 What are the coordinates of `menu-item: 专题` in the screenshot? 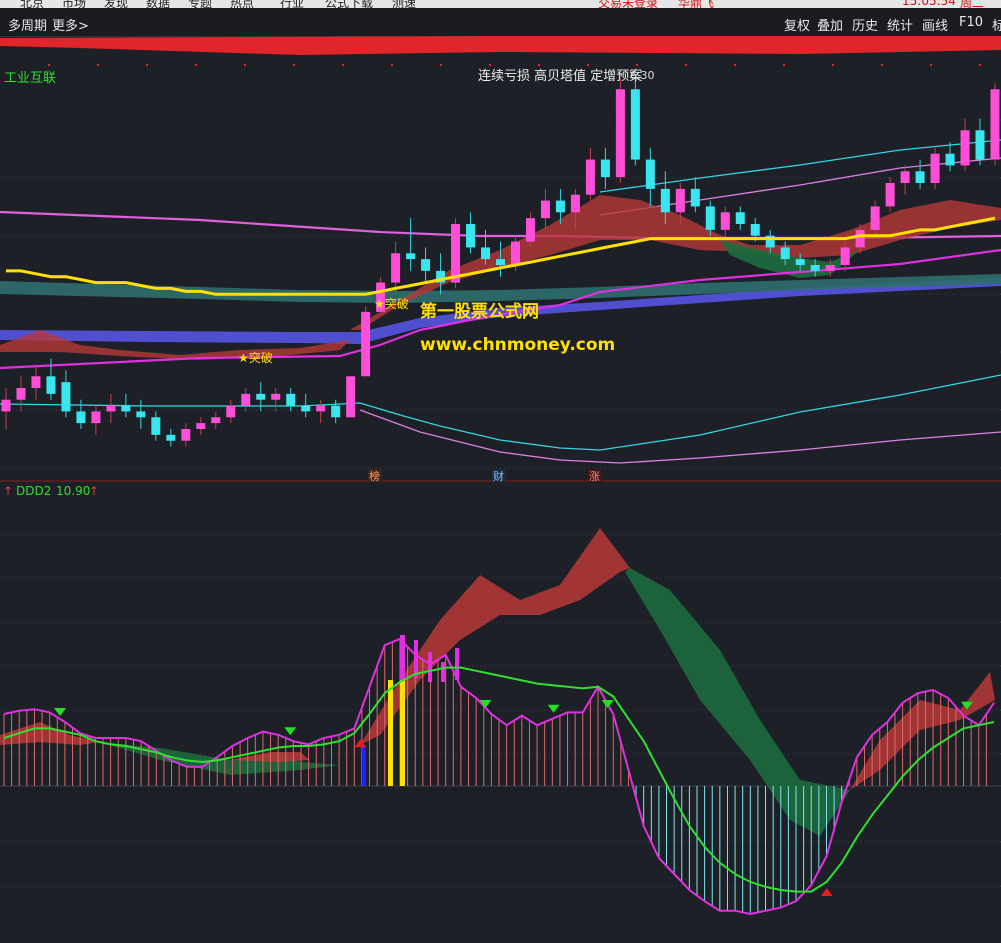 It's located at (200, 4).